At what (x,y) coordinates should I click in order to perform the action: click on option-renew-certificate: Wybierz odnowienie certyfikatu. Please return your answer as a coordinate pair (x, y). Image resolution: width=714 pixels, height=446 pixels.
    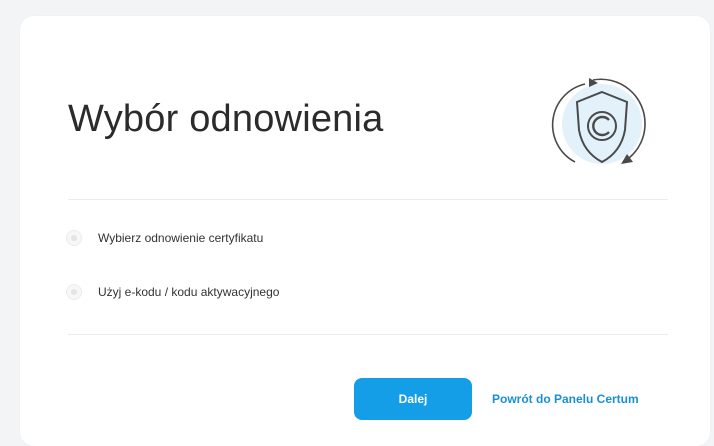
    Looking at the image, I should click on (164, 238).